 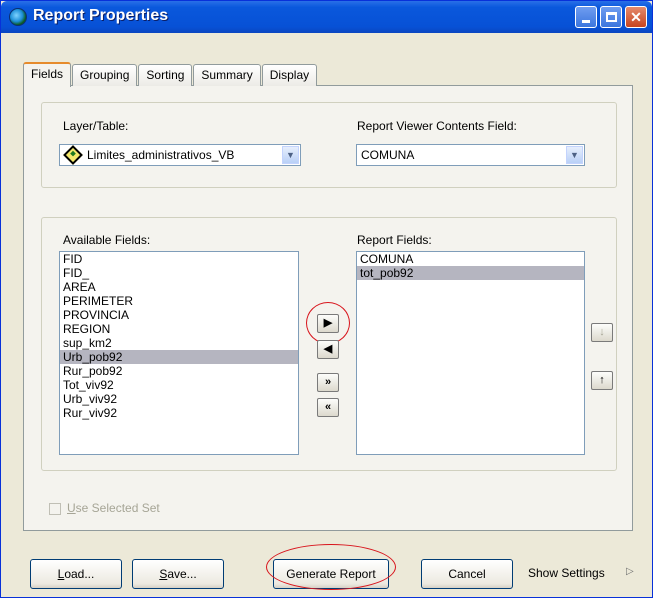 What do you see at coordinates (388, 155) in the screenshot?
I see `contents-field-value: COMUNA` at bounding box center [388, 155].